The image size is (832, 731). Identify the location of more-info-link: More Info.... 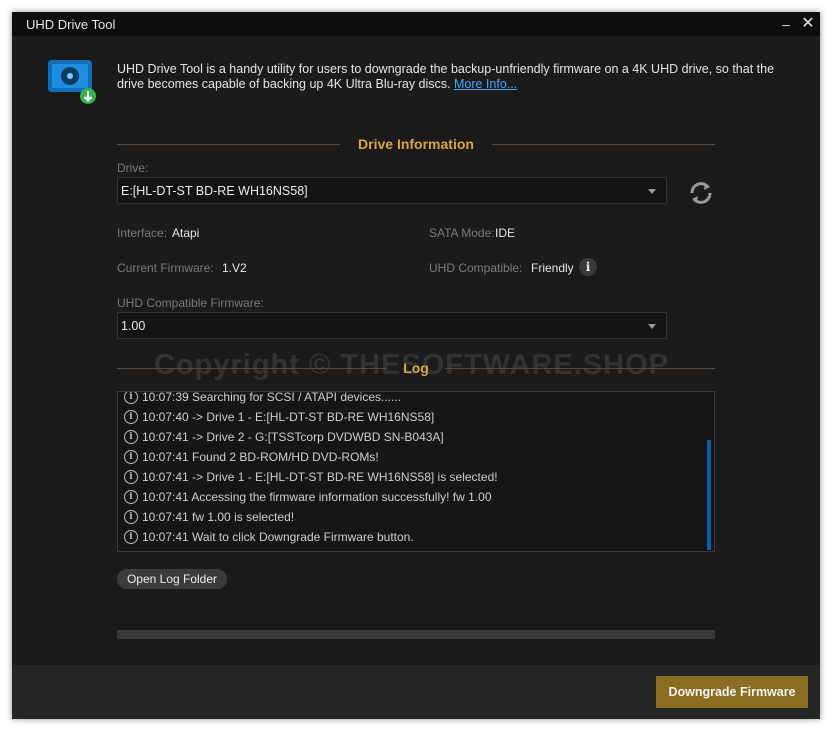
(485, 84).